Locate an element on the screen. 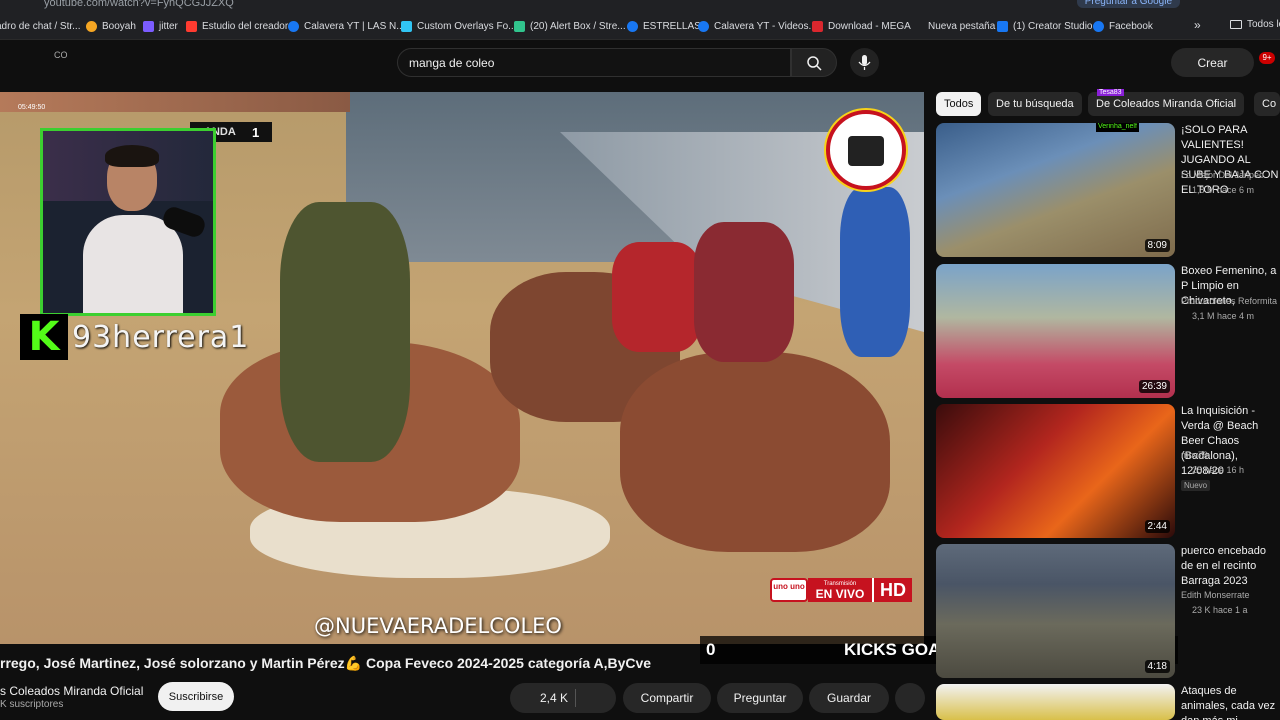  create-button: Crear is located at coordinates (1212, 62).